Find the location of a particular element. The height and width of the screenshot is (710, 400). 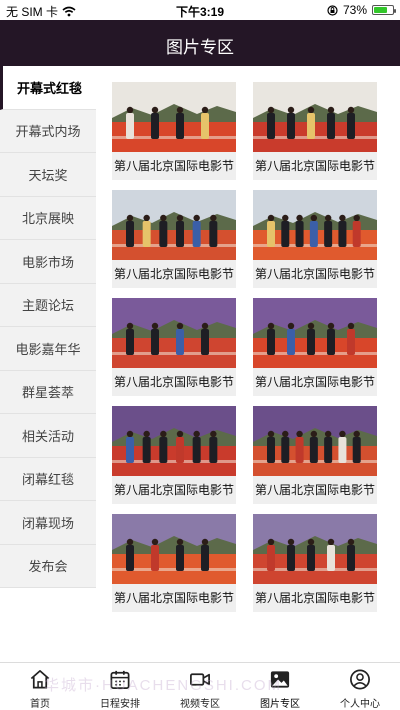

tab-video: 视频专区 is located at coordinates (200, 686).